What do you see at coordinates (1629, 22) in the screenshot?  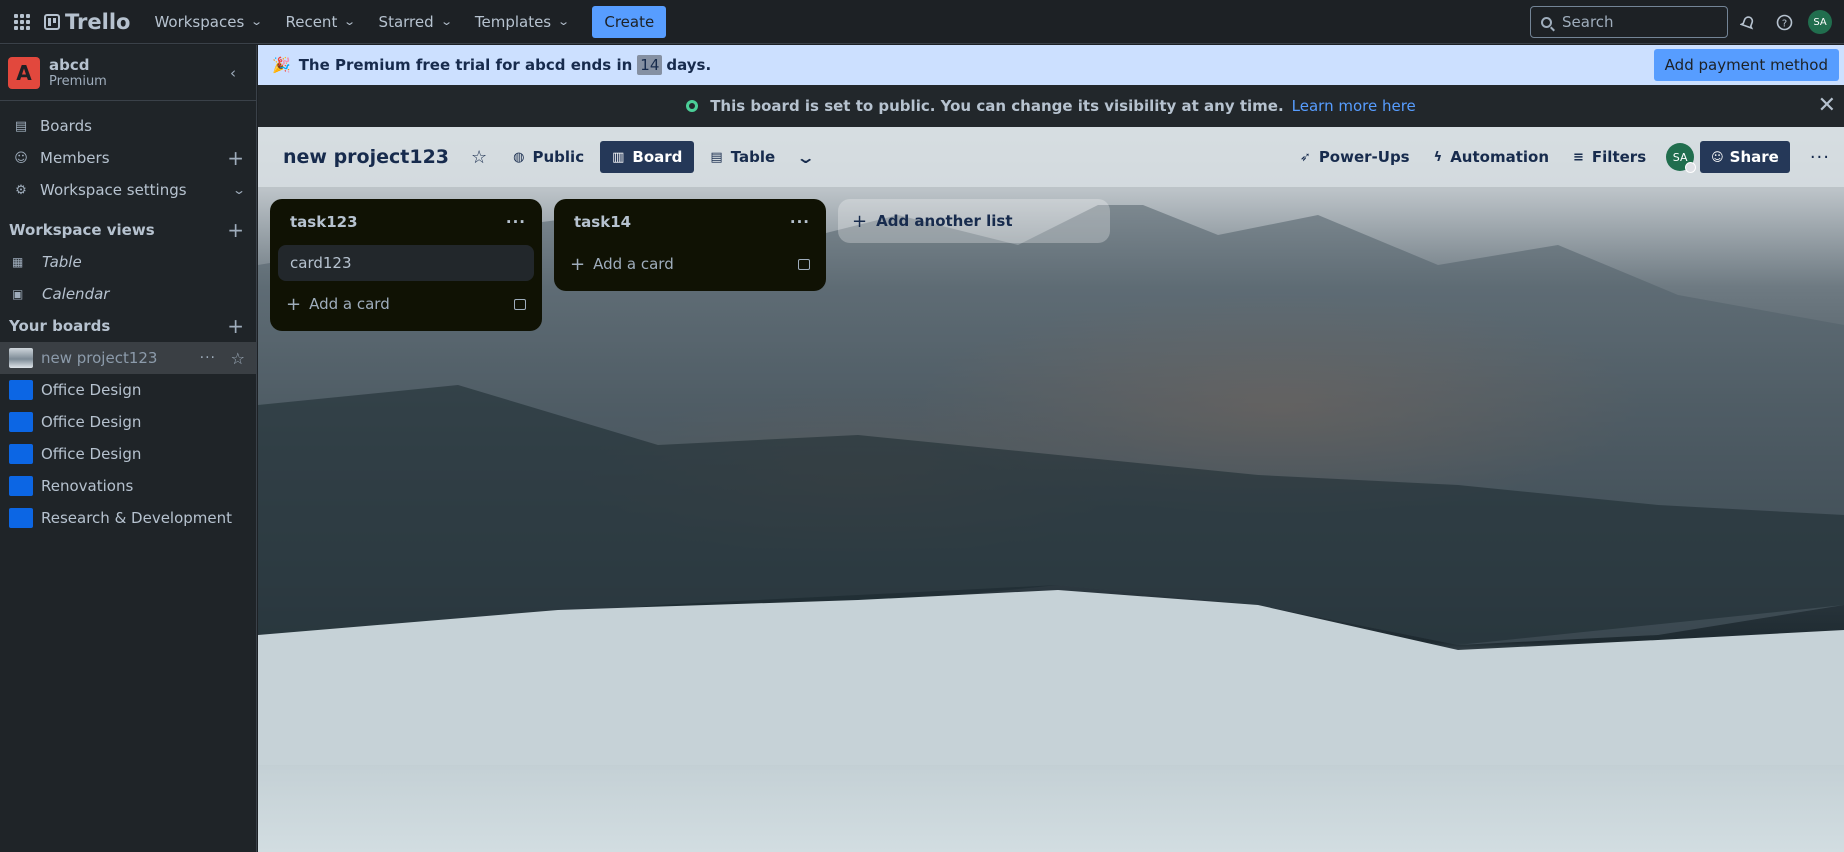 I see `search-input: Search` at bounding box center [1629, 22].